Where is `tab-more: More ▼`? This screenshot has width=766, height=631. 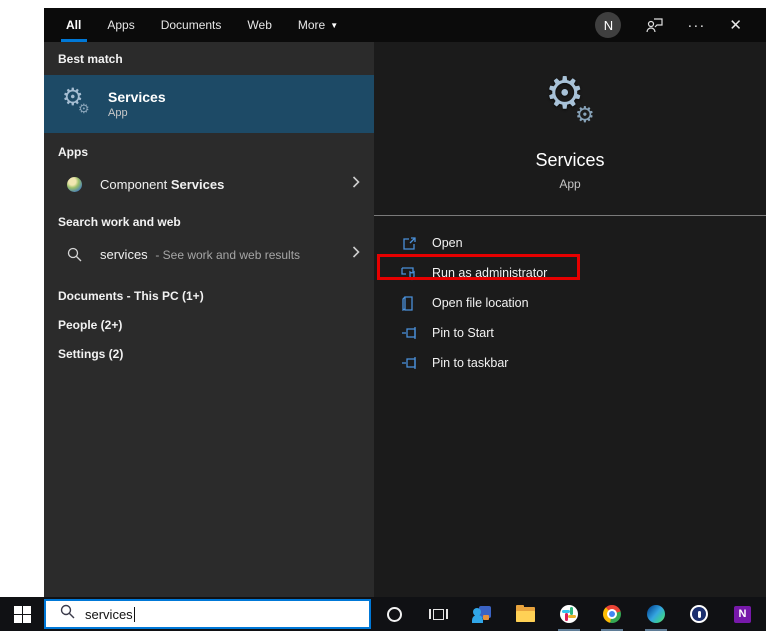
tab-more: More ▼ is located at coordinates (318, 25).